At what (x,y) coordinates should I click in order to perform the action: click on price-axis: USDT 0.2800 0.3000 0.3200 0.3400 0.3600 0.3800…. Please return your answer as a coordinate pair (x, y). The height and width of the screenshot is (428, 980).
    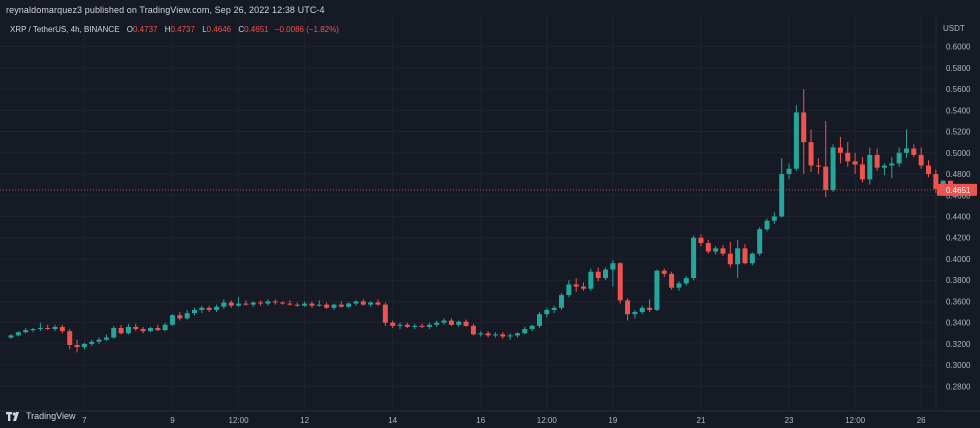
    Looking at the image, I should click on (957, 207).